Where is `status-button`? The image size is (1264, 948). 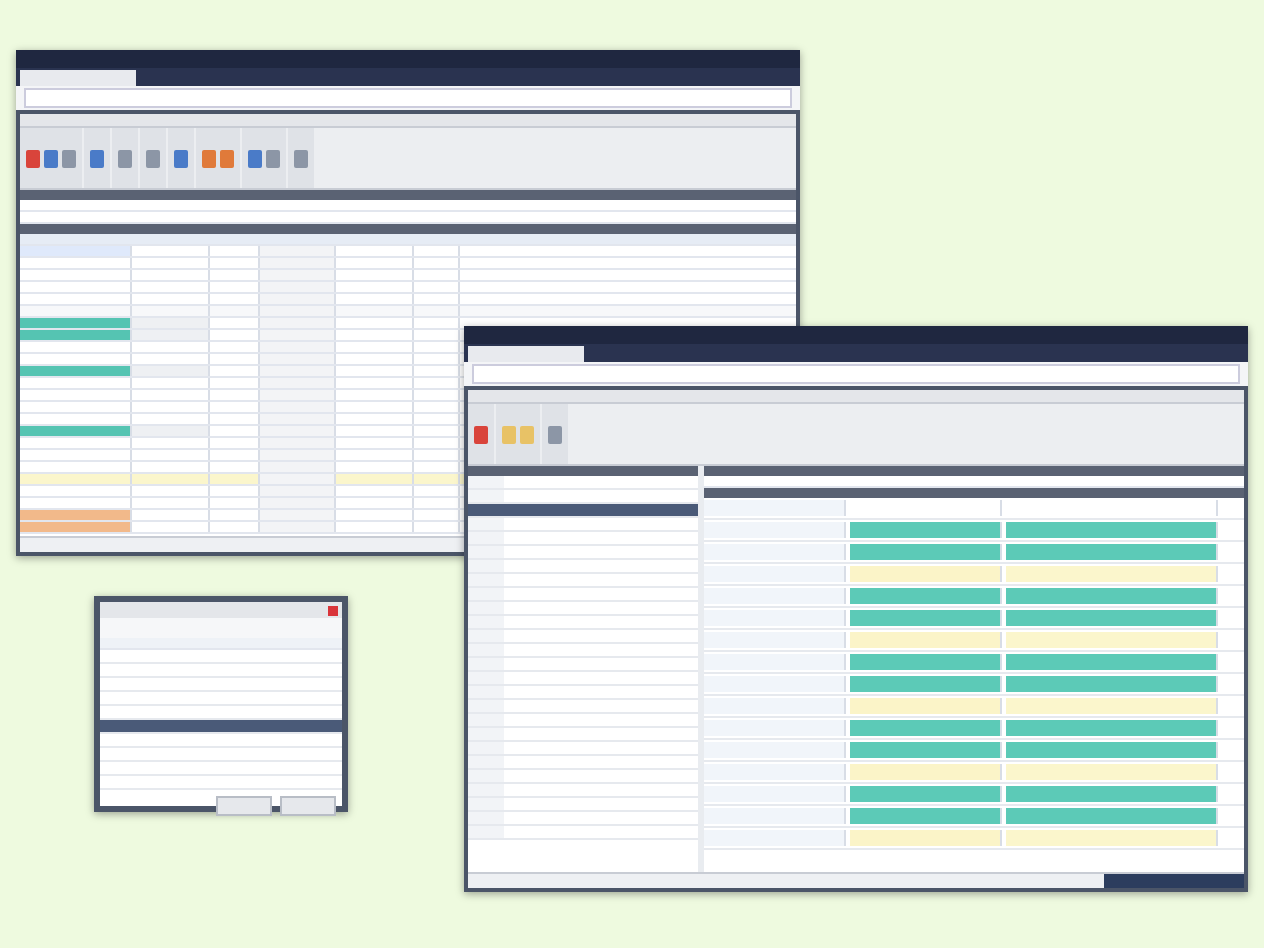 status-button is located at coordinates (1174, 881).